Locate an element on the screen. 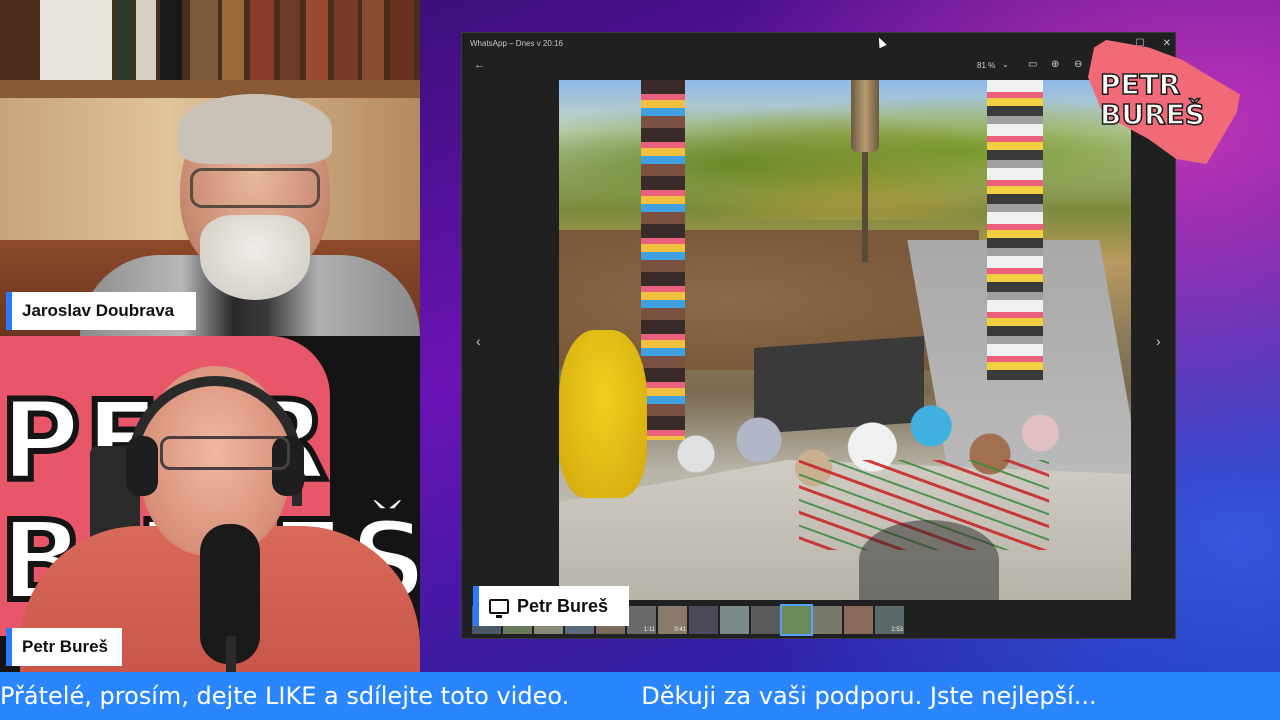 The width and height of the screenshot is (1280, 720). guest-name-tag: Jaroslav Doubrava is located at coordinates (101, 311).